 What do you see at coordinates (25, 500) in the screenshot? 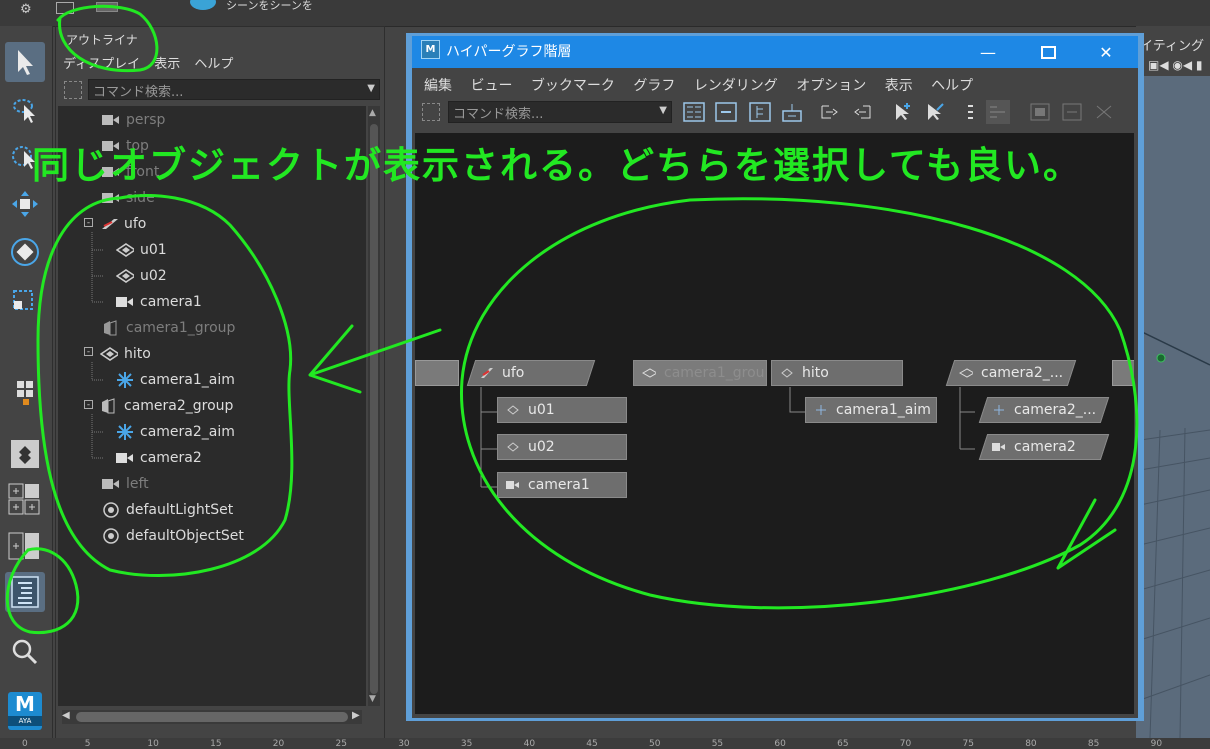
I see `layout-four-icon` at bounding box center [25, 500].